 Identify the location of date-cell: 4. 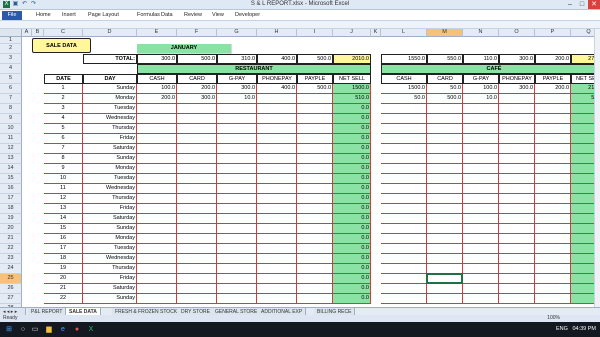
(63, 119).